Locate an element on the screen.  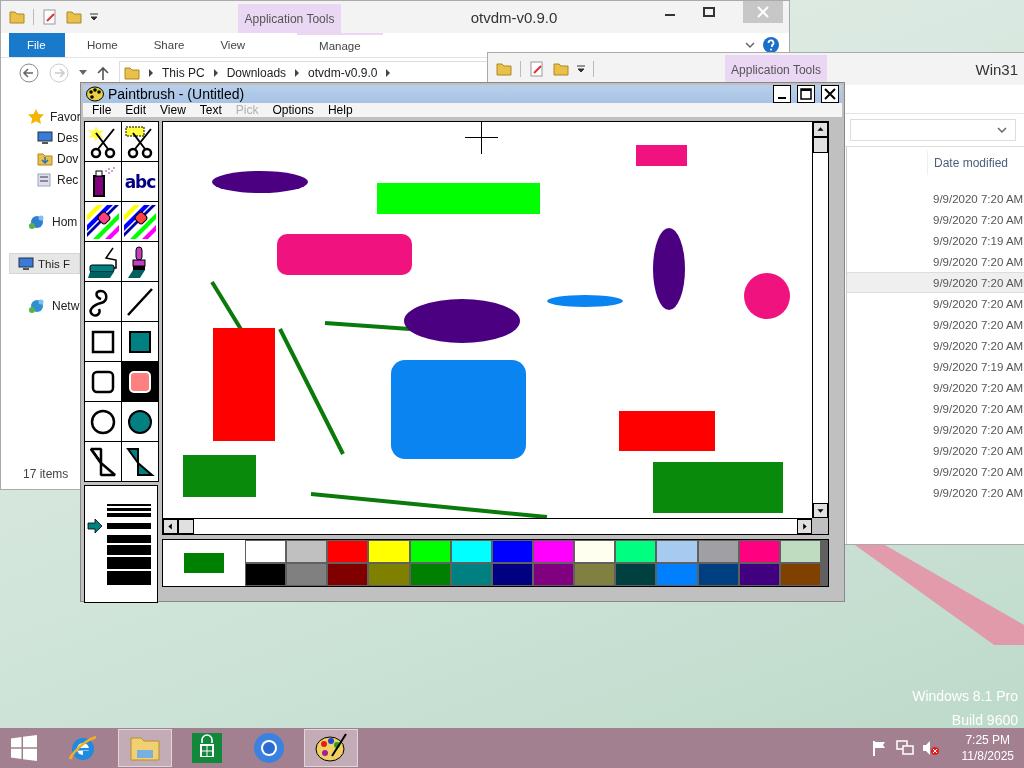
taskbar-button is located at coordinates (331, 748).